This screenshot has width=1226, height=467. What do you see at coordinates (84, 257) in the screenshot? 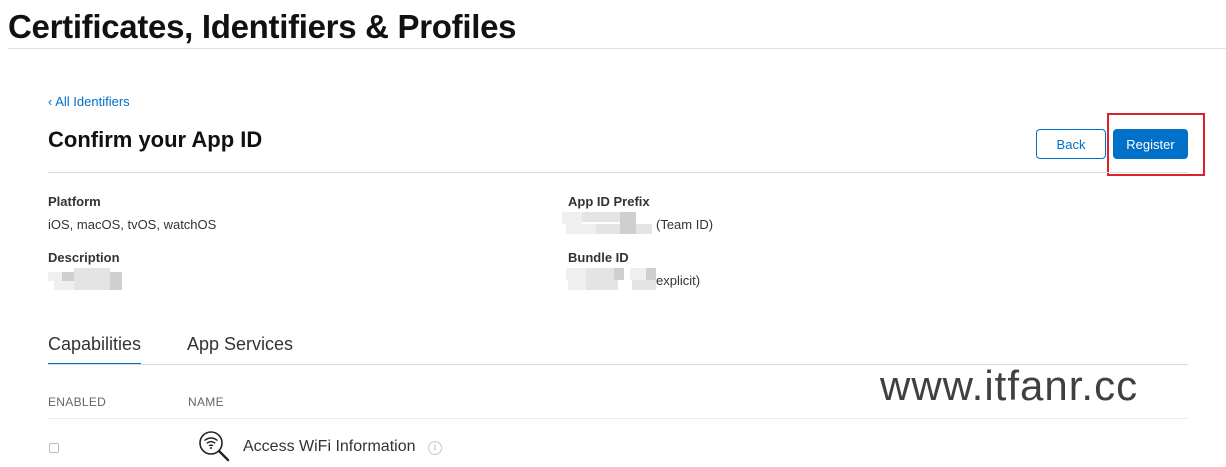
I see `description-label: Description` at bounding box center [84, 257].